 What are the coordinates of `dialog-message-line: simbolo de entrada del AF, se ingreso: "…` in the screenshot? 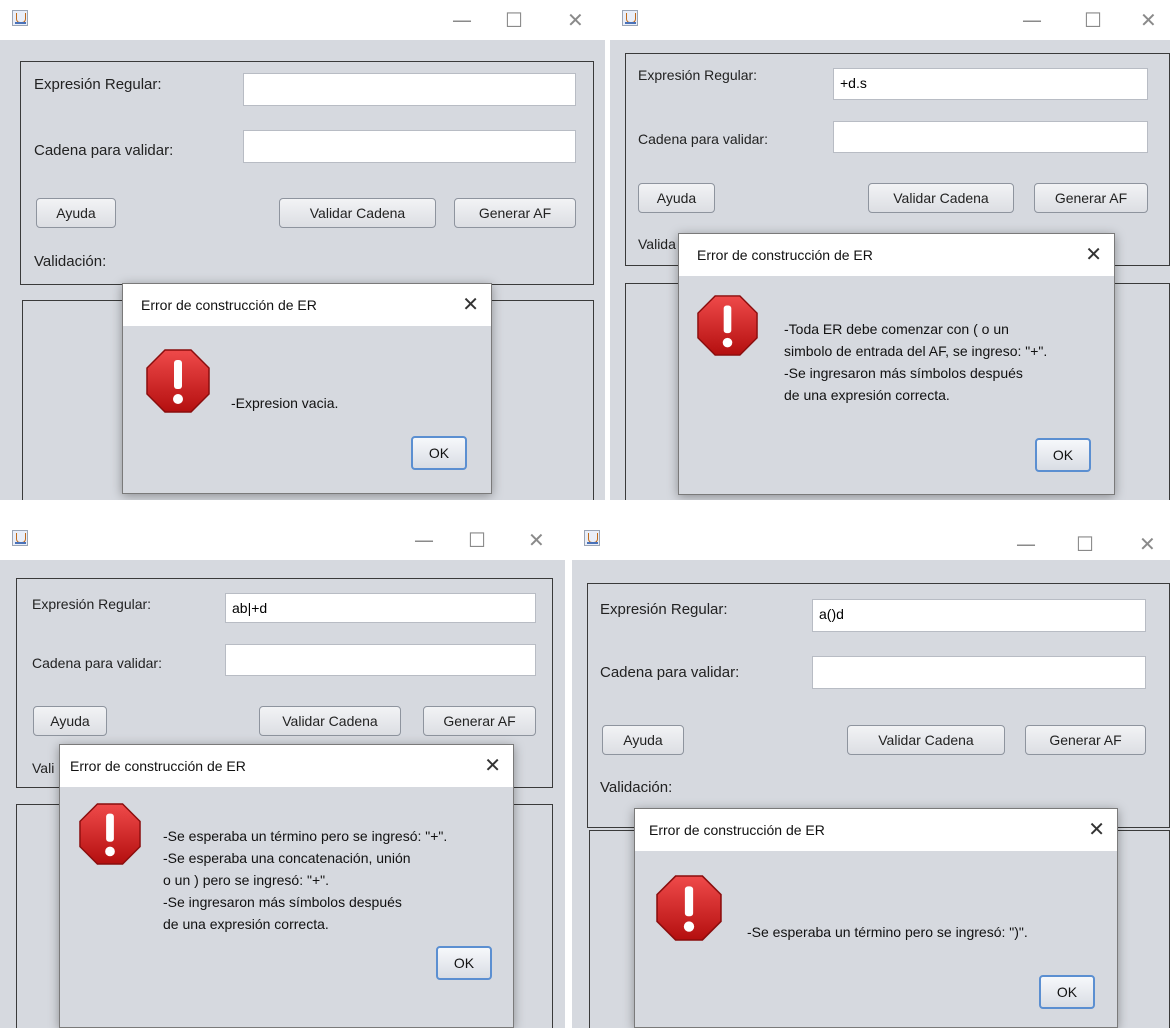 It's located at (916, 351).